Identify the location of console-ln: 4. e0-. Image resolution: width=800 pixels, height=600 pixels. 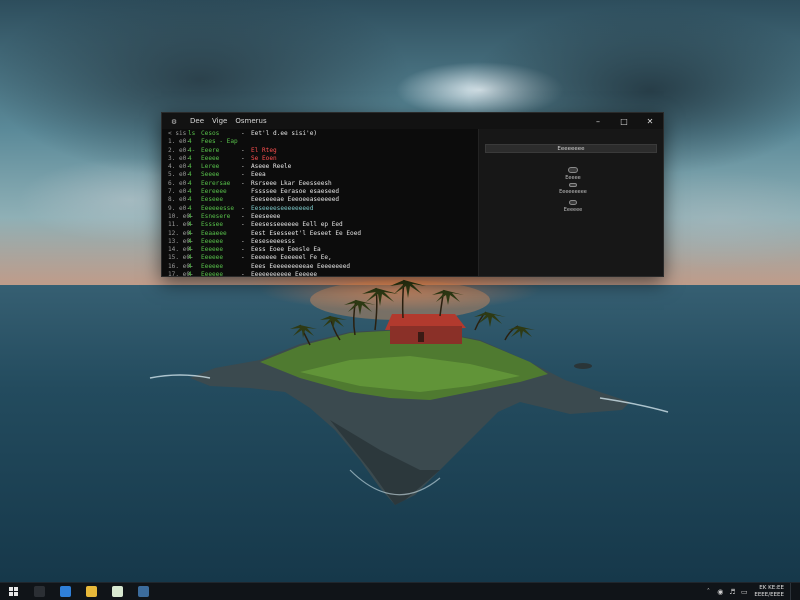
(179, 167).